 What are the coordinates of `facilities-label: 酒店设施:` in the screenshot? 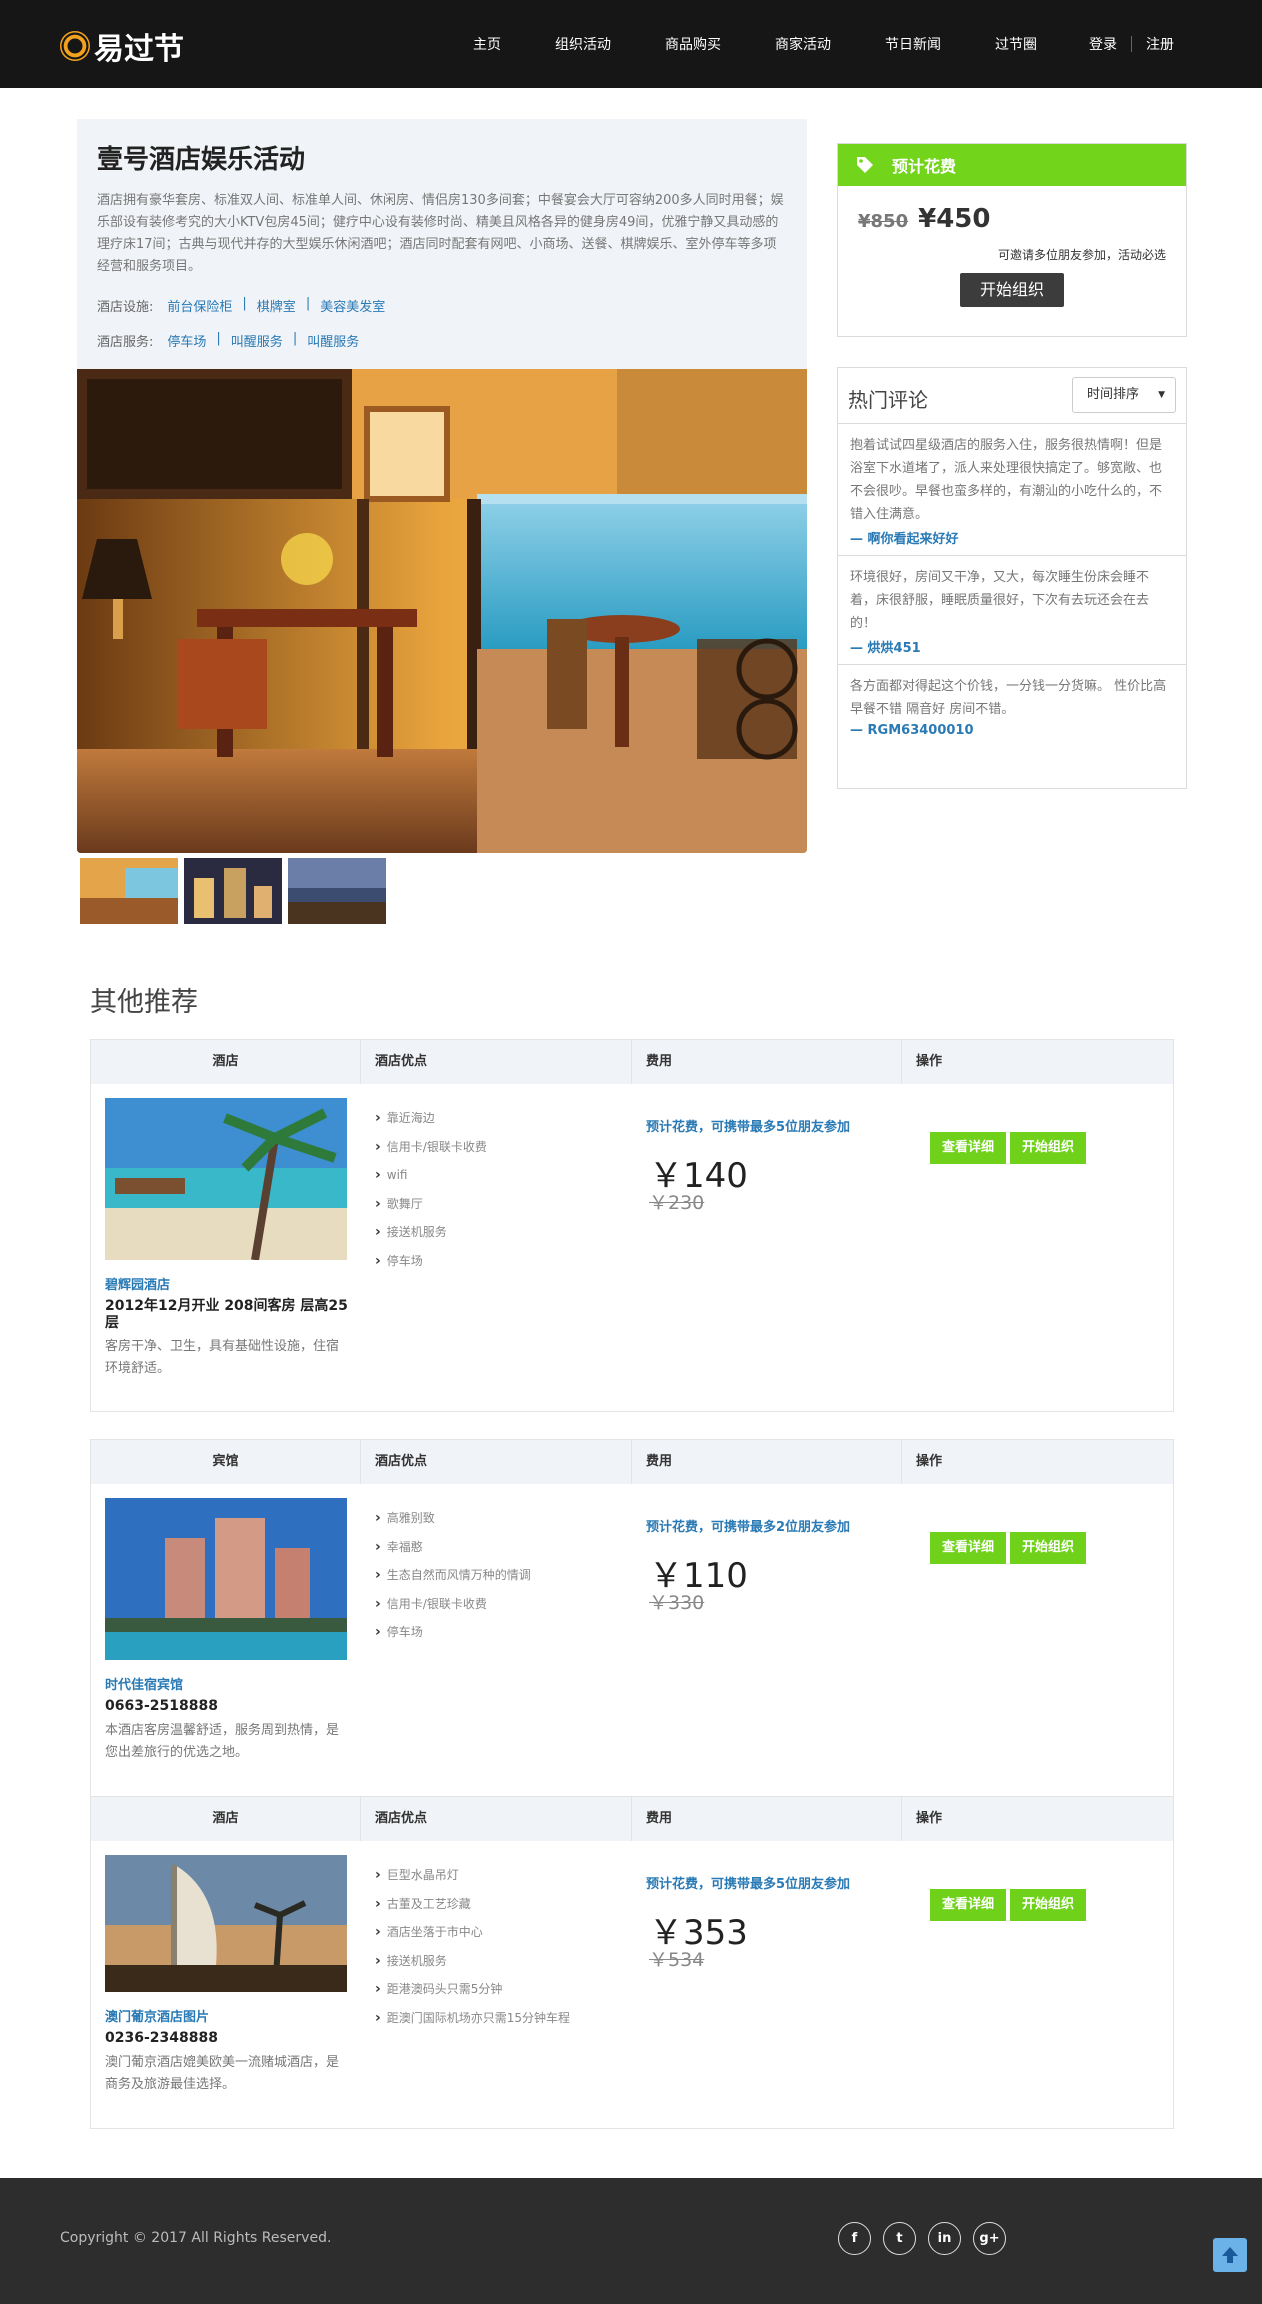 It's located at (125, 307).